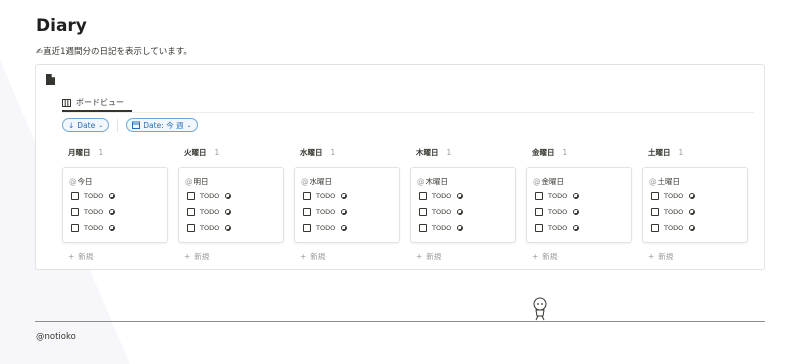 The height and width of the screenshot is (364, 800). I want to click on chip-label: Date, so click(86, 125).